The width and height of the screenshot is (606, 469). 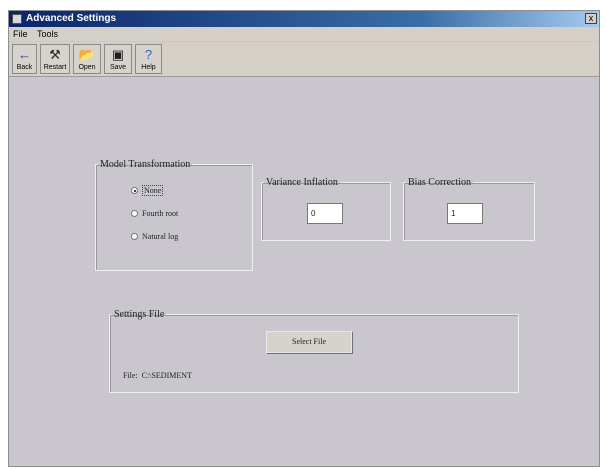 I want to click on radio-fourth-root-label: Fourth root, so click(x=160, y=213).